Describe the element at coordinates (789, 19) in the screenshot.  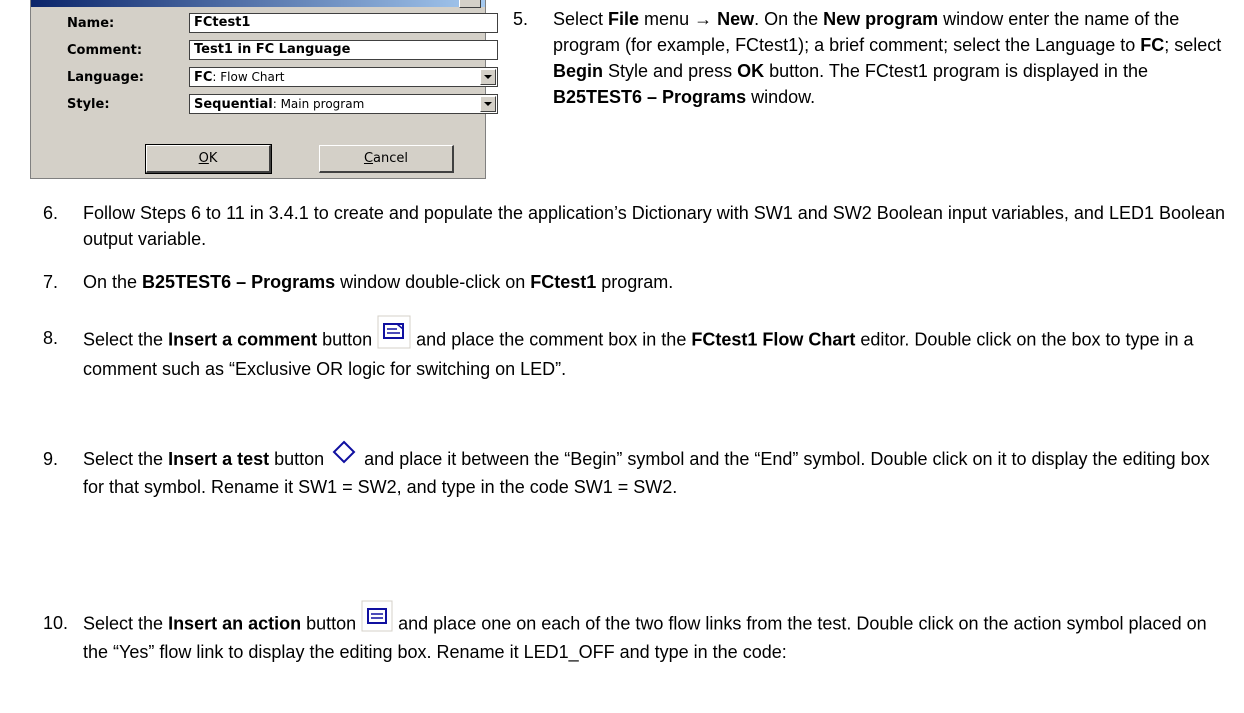
I see `s5-t3: . On the` at that location.